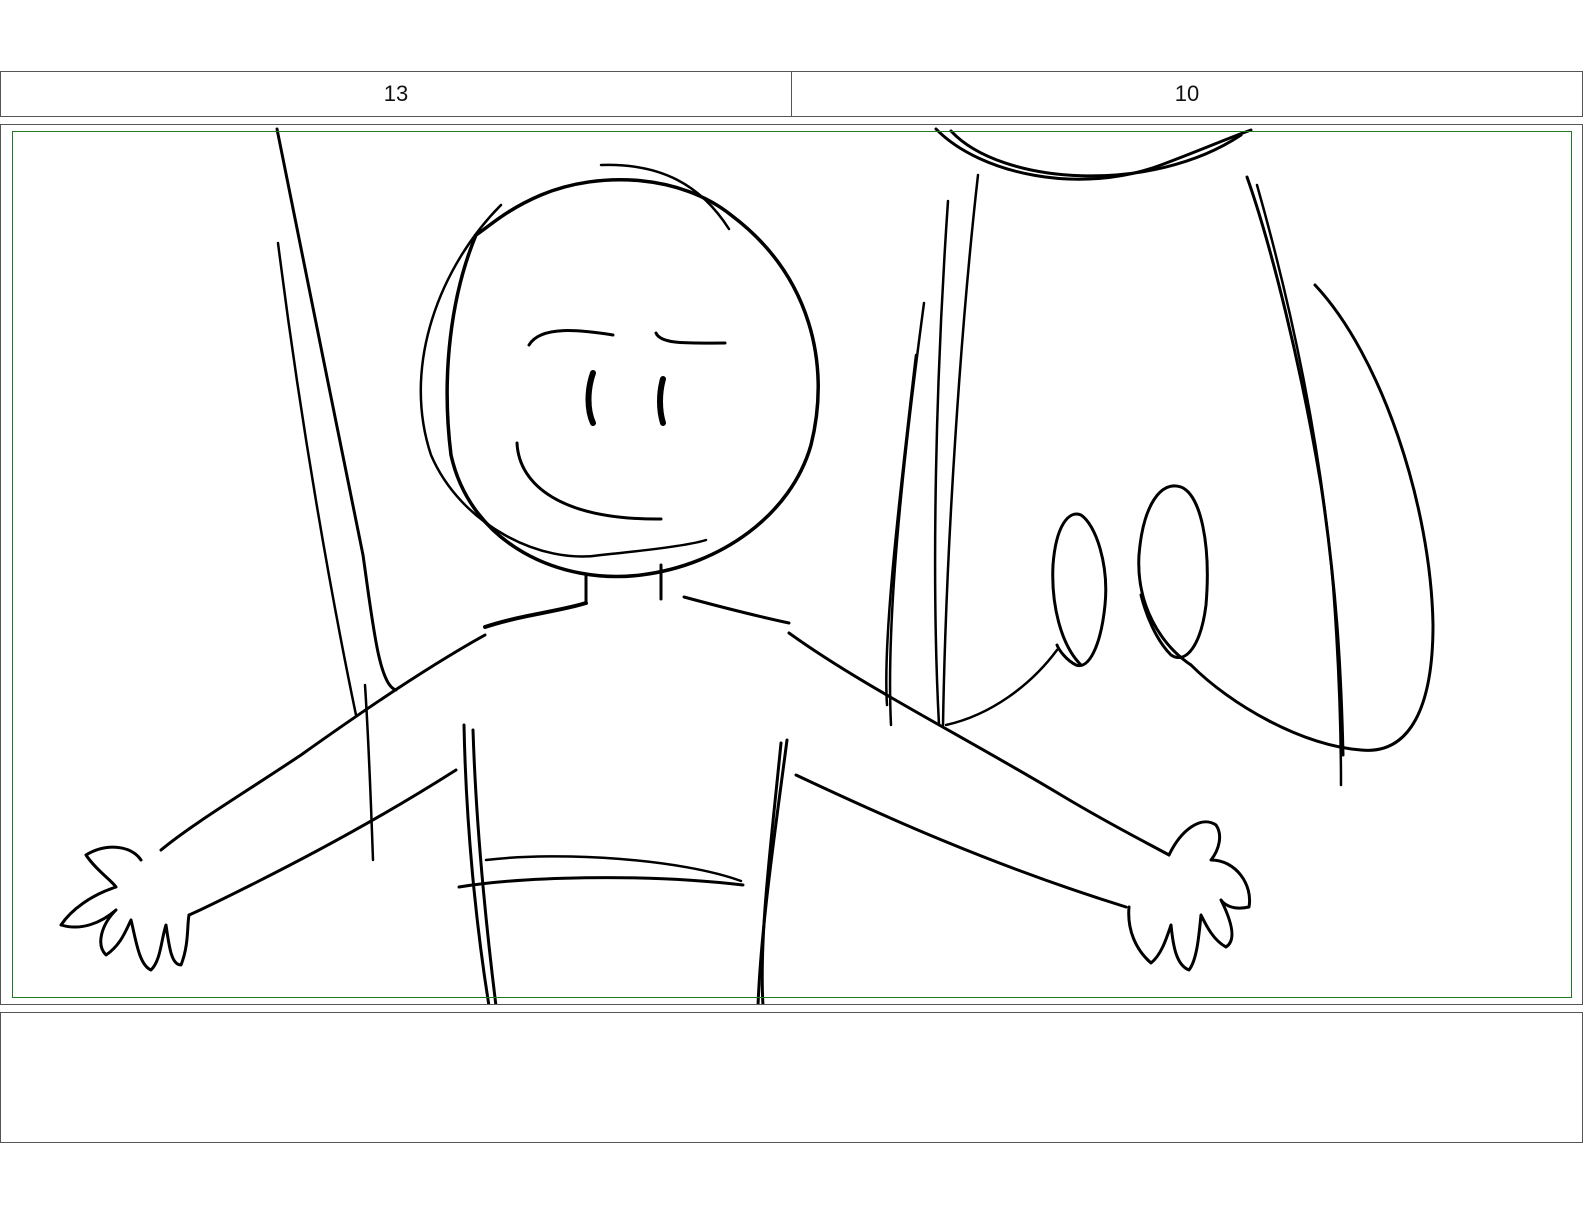 This screenshot has width=1584, height=1224. What do you see at coordinates (336, 494) in the screenshot?
I see `left-pillar-sketch` at bounding box center [336, 494].